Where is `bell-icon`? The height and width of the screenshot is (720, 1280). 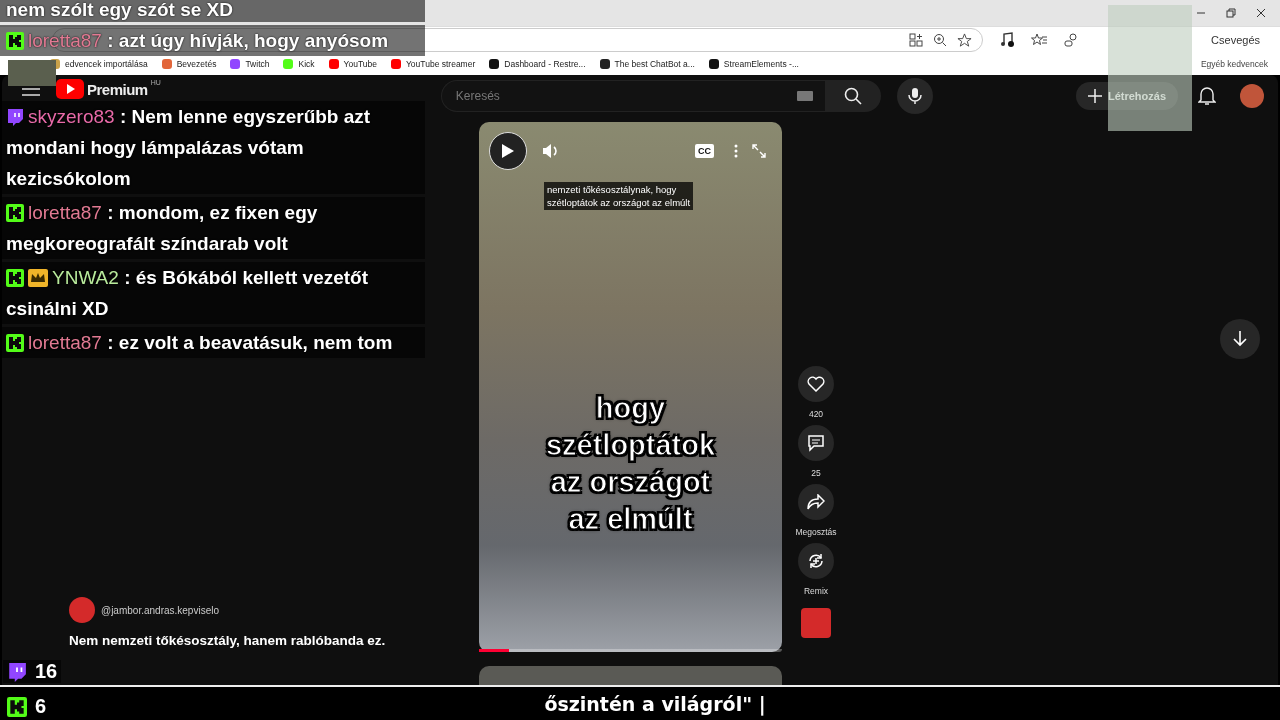 bell-icon is located at coordinates (1207, 96).